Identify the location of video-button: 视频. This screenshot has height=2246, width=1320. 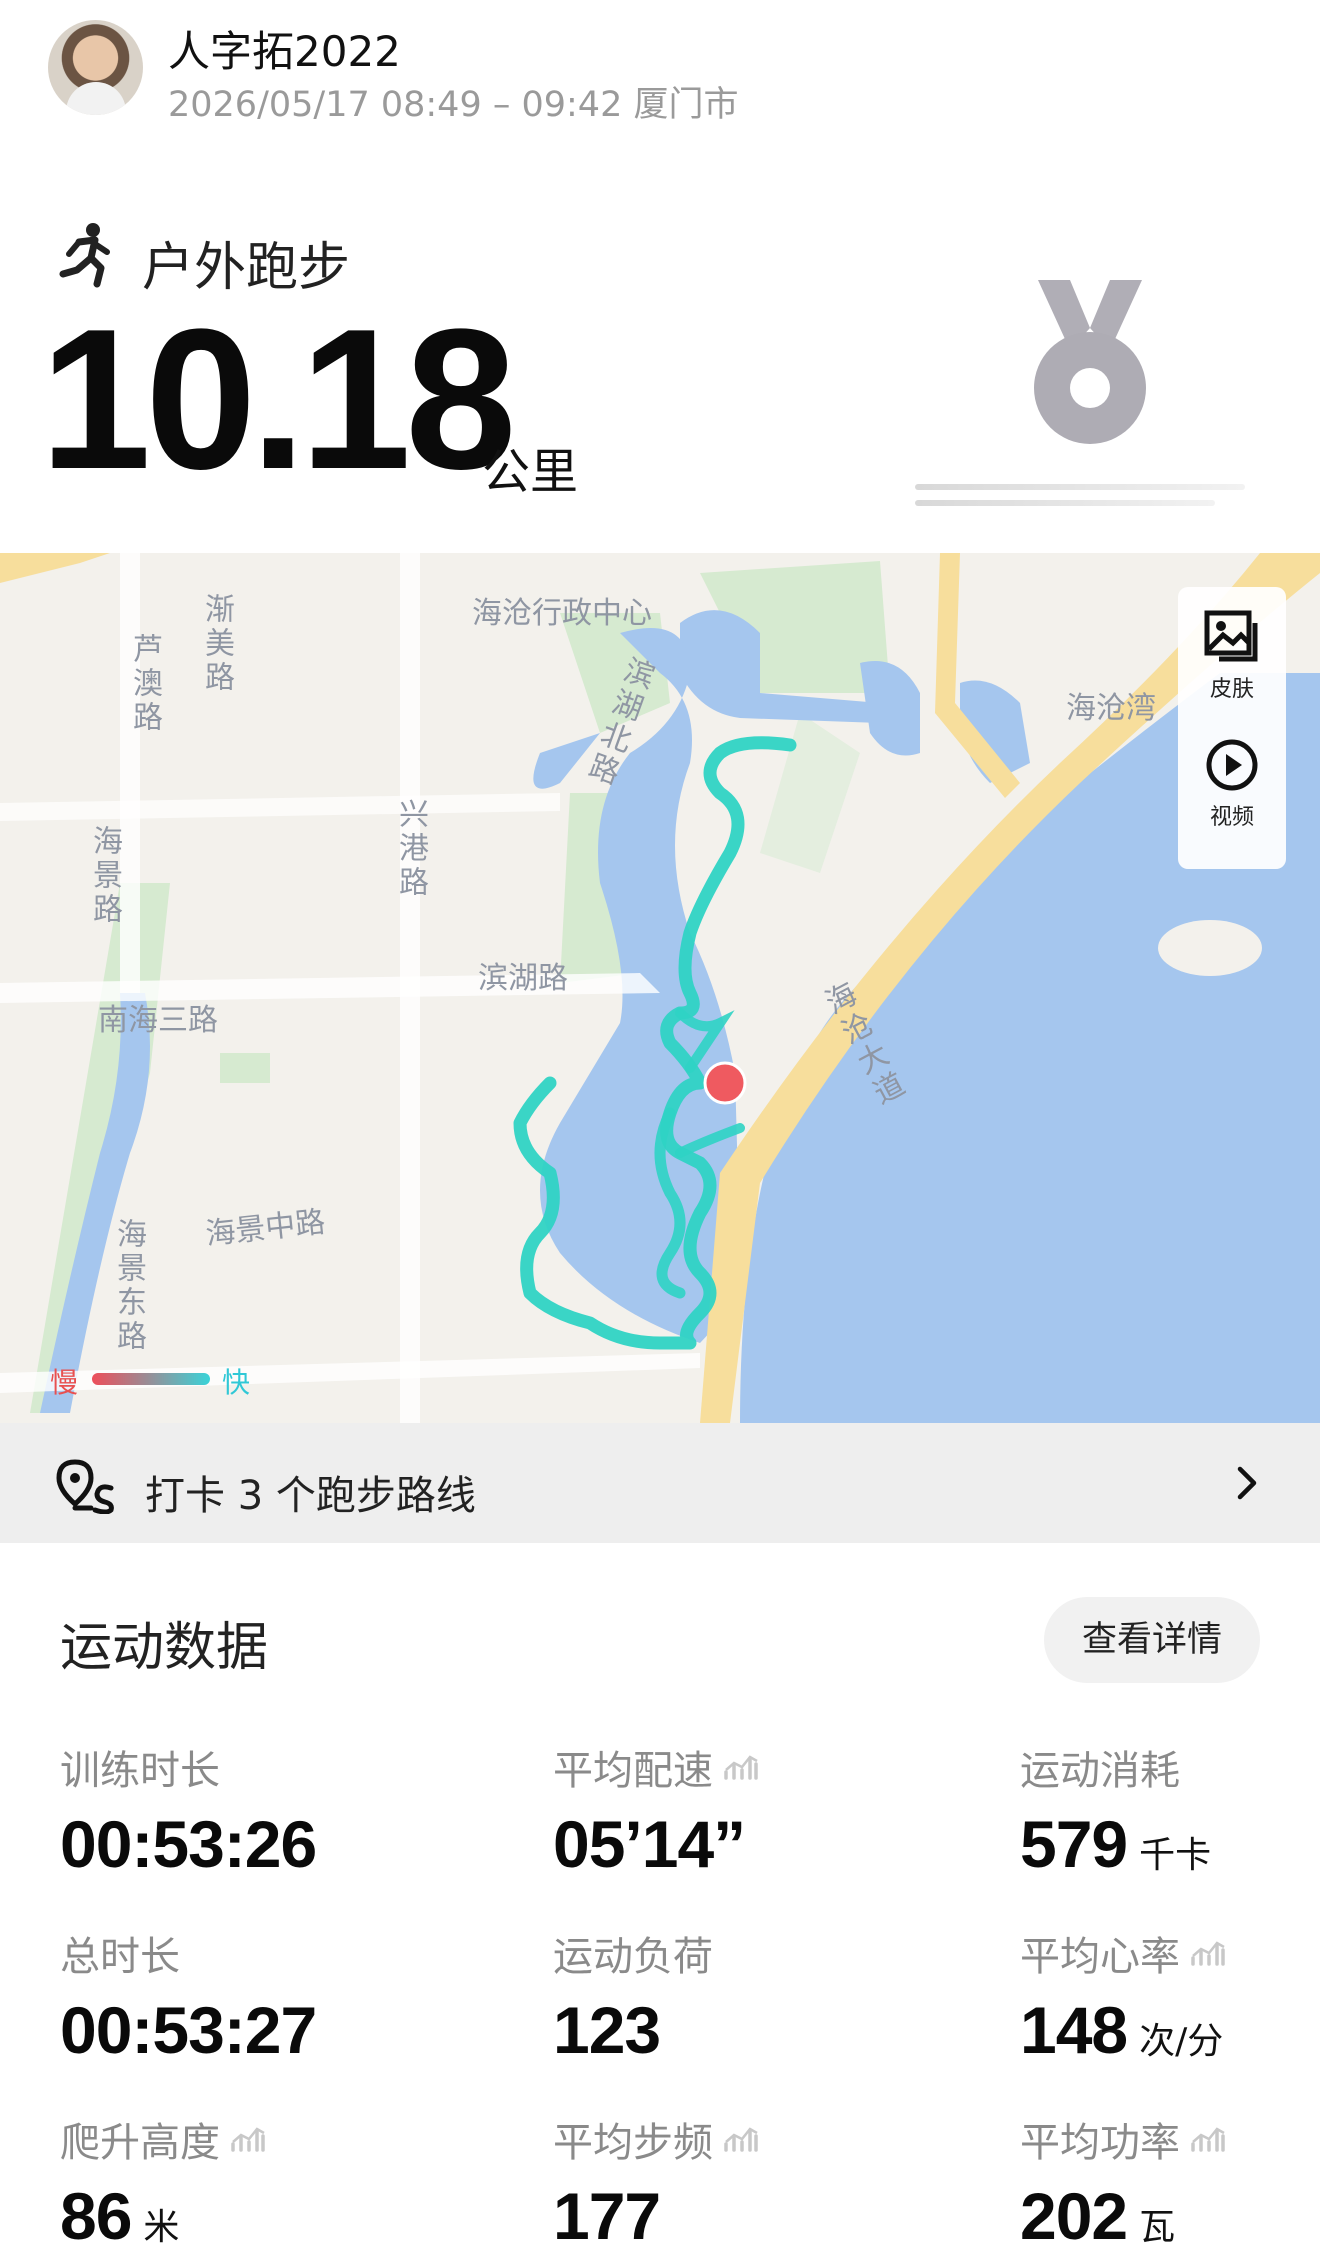
(1232, 784).